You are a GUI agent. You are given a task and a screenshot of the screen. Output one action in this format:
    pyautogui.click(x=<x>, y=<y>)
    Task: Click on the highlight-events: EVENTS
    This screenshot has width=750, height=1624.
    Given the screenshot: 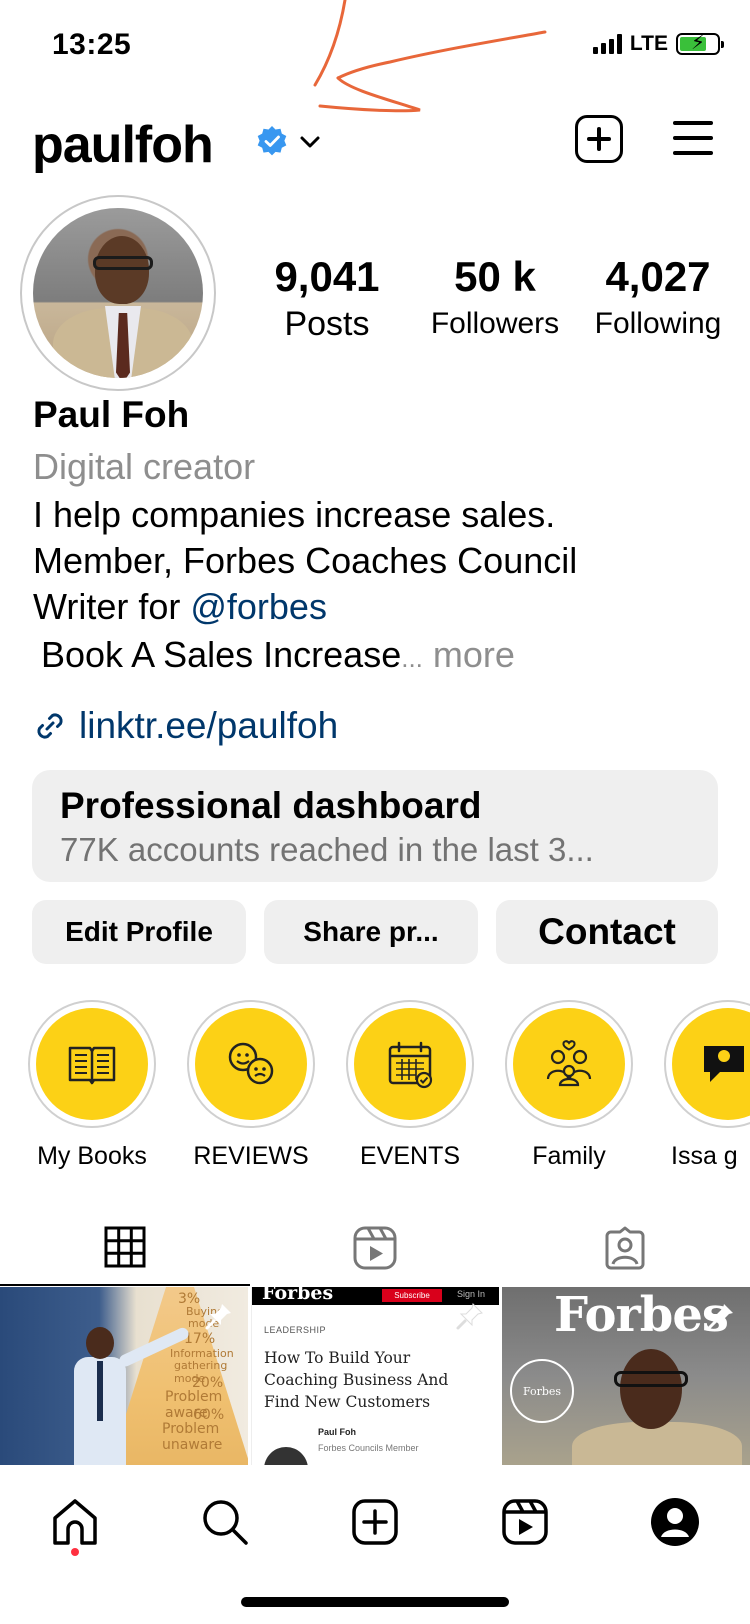 What is the action you would take?
    pyautogui.click(x=410, y=1085)
    